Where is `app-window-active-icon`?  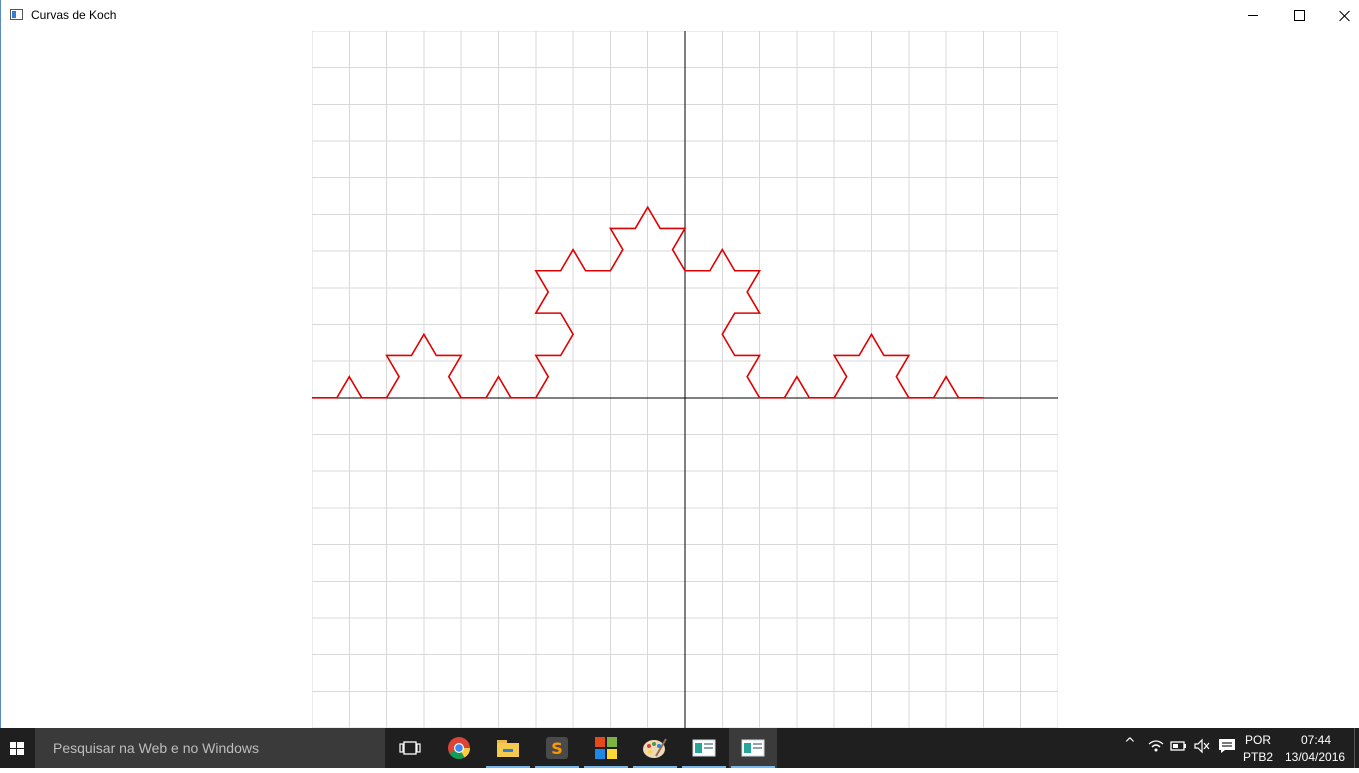 app-window-active-icon is located at coordinates (753, 748).